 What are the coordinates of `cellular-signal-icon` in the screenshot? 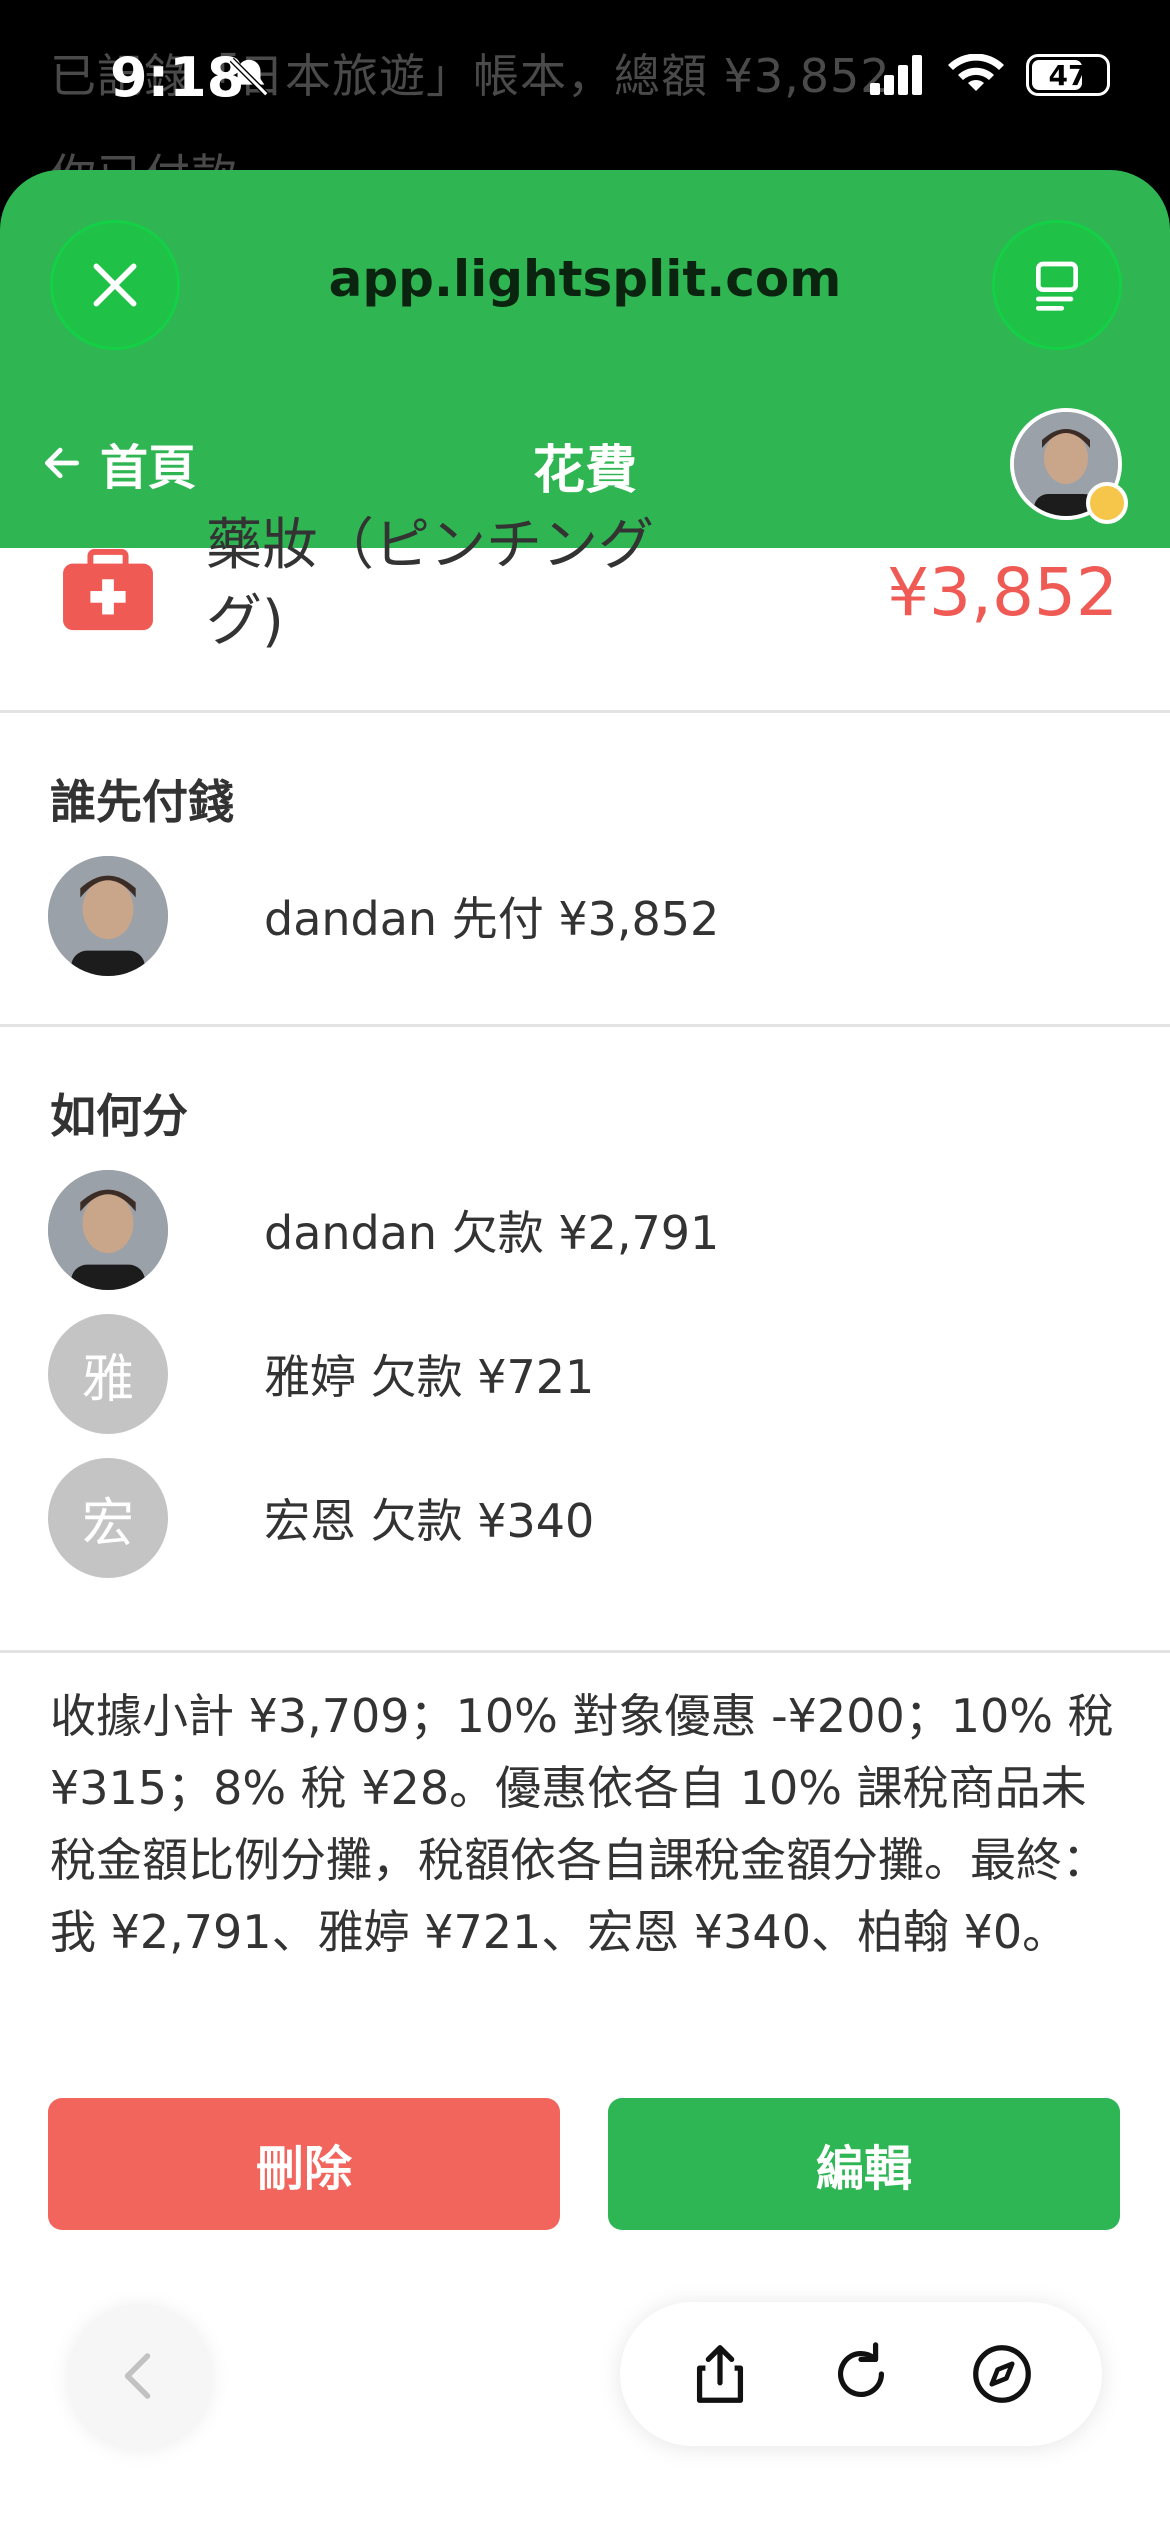 It's located at (896, 75).